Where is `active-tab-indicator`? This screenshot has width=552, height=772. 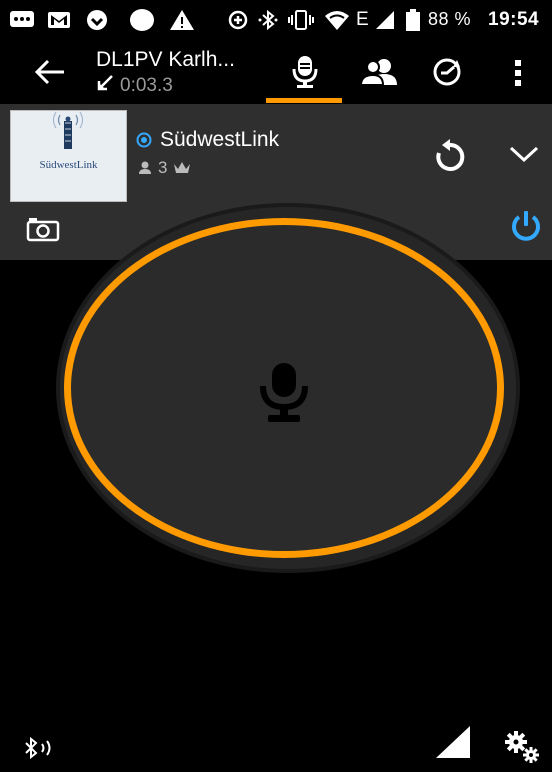 active-tab-indicator is located at coordinates (304, 100).